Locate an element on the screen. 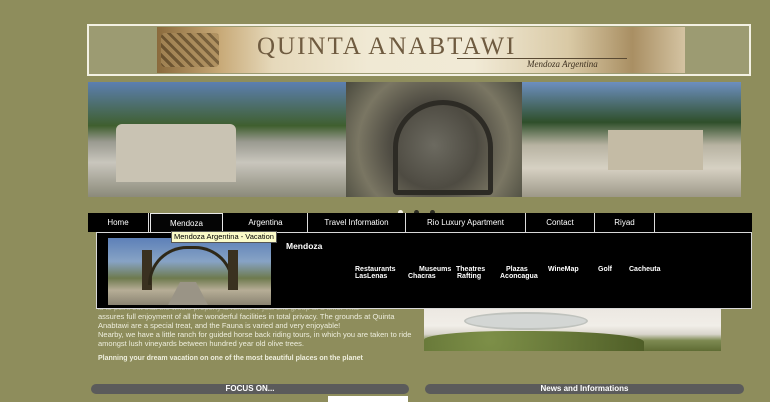  dropdown-link-theatres: Theatres is located at coordinates (470, 269).